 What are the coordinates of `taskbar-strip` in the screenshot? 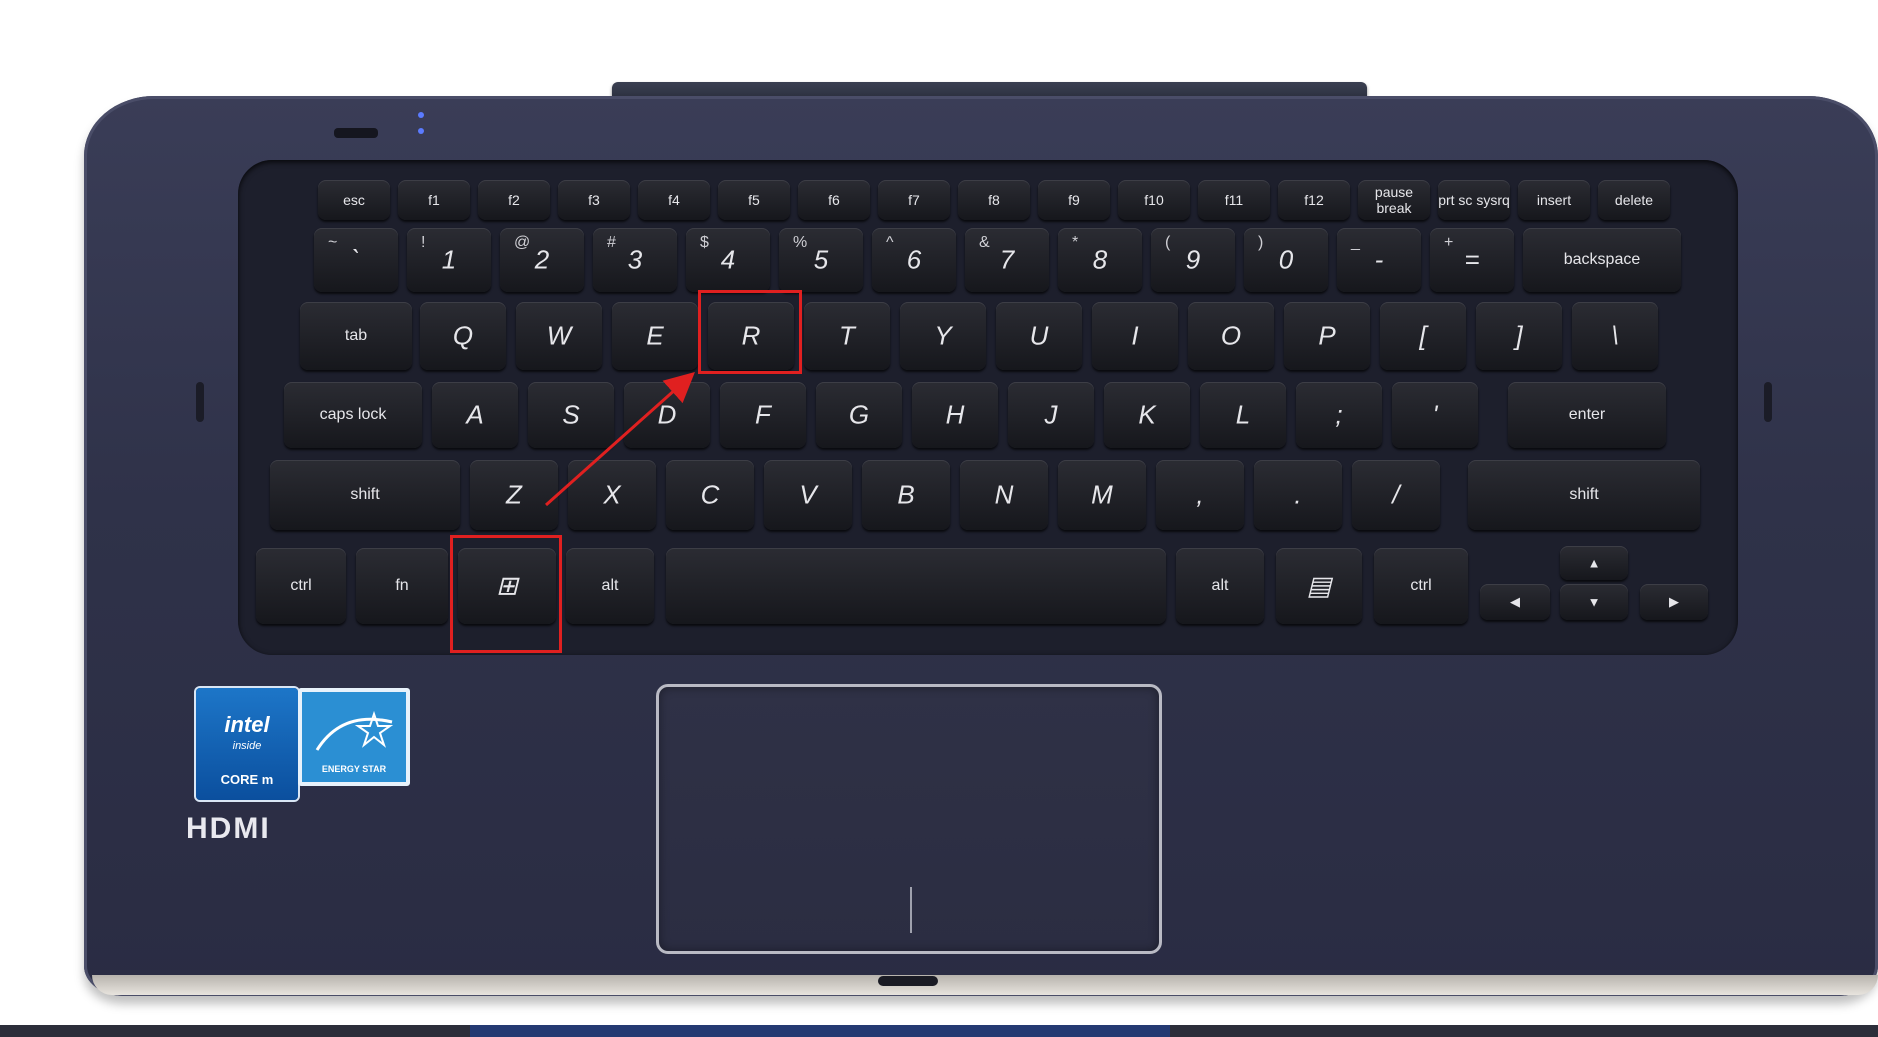 It's located at (939, 1031).